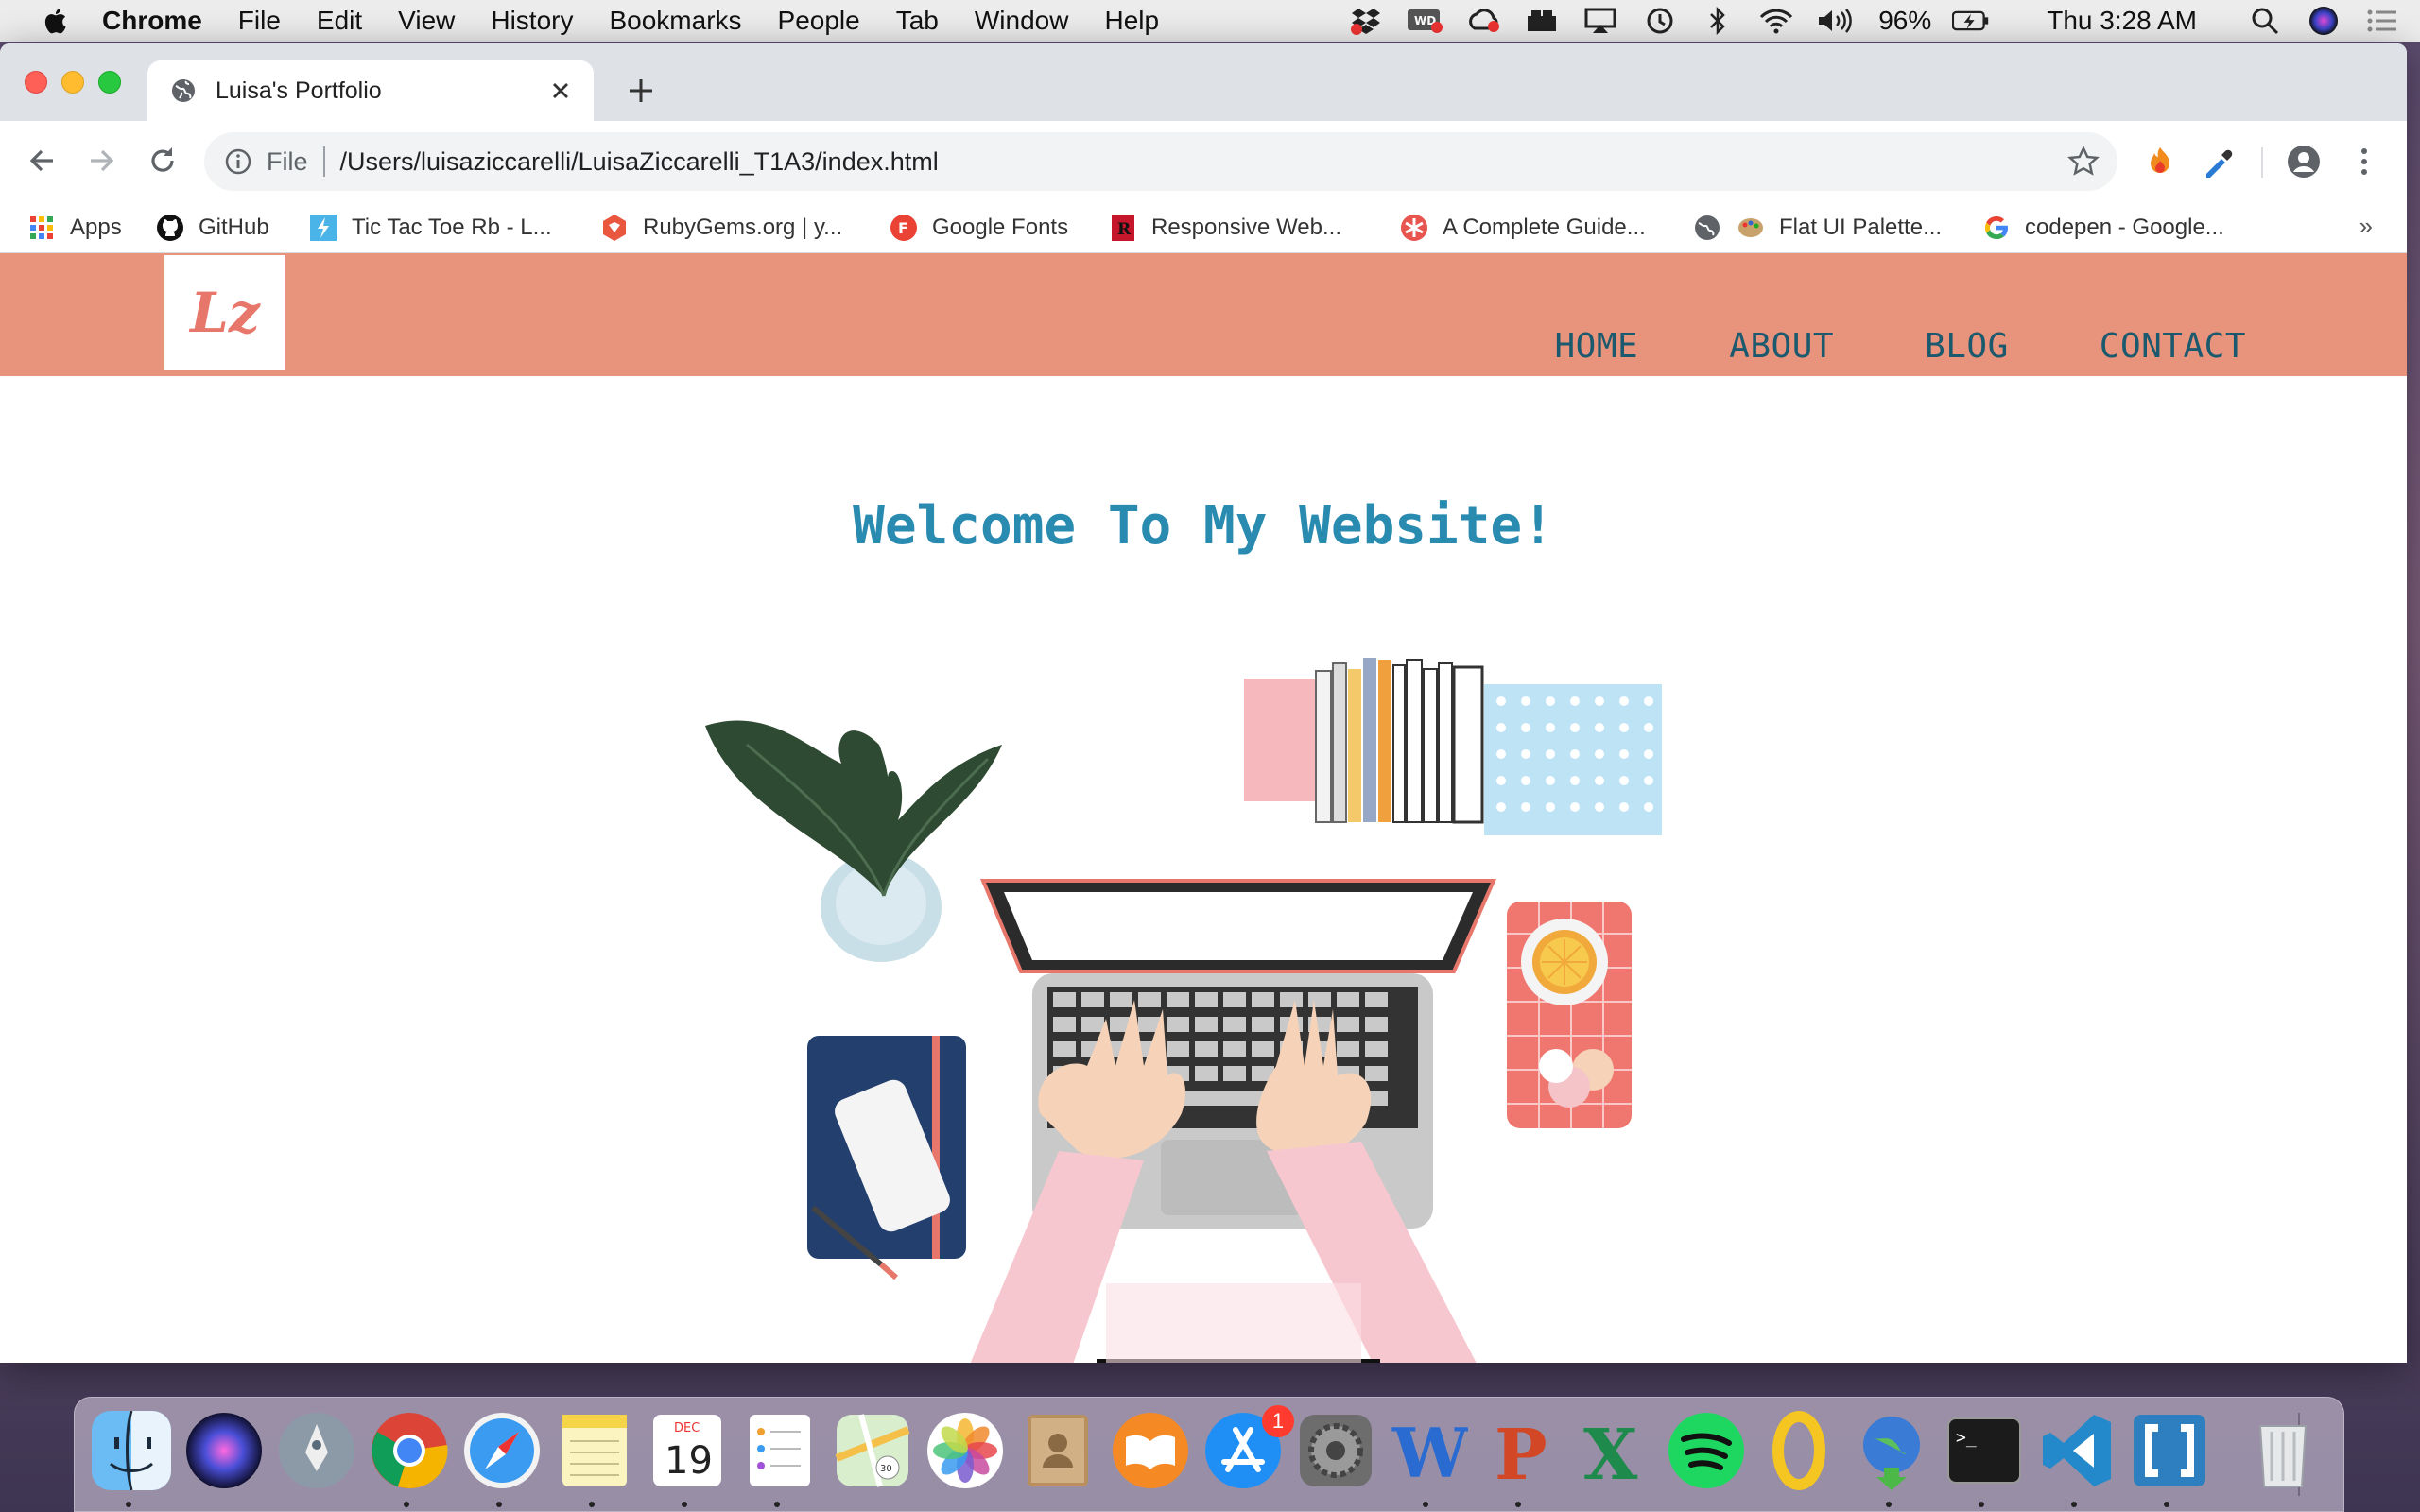  I want to click on tea-tray-illustration, so click(1569, 1015).